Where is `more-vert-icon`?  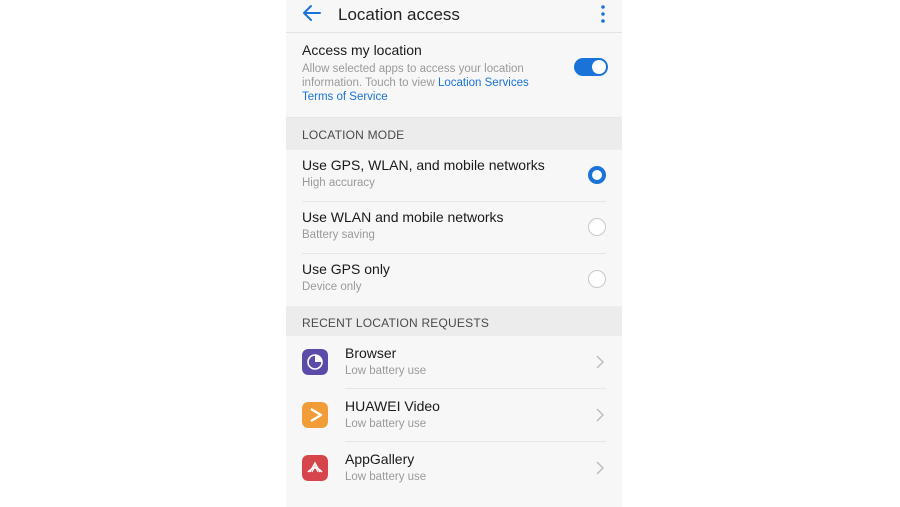
more-vert-icon is located at coordinates (603, 14).